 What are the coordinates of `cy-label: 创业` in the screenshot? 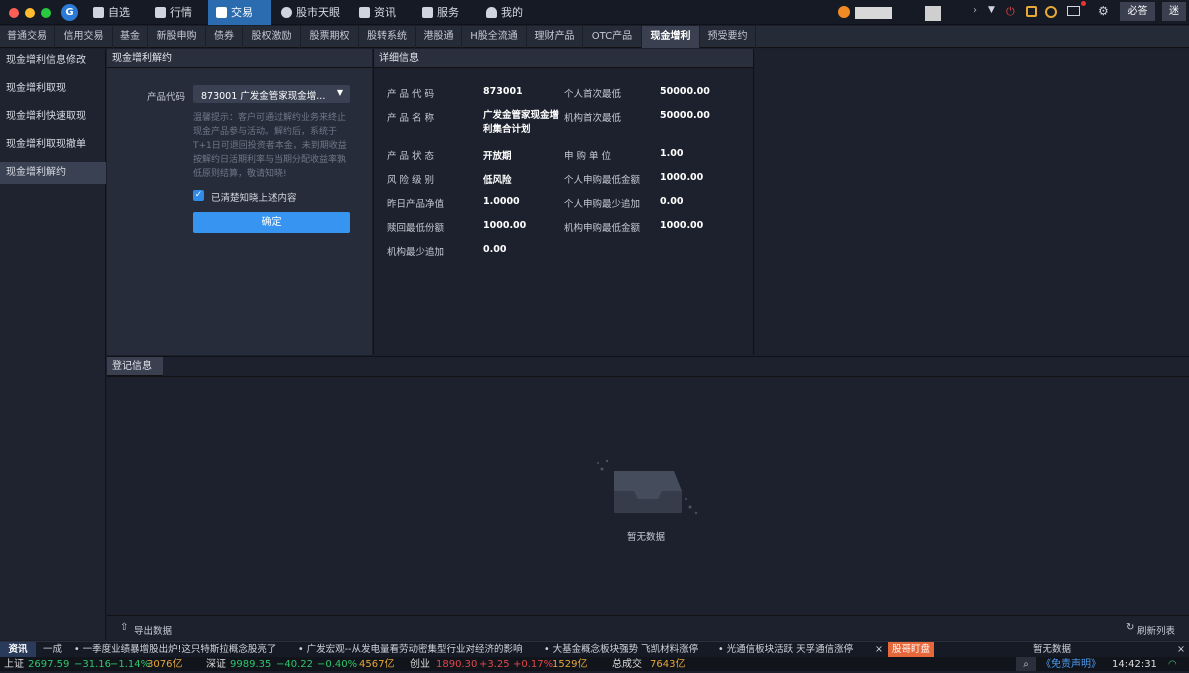 It's located at (420, 664).